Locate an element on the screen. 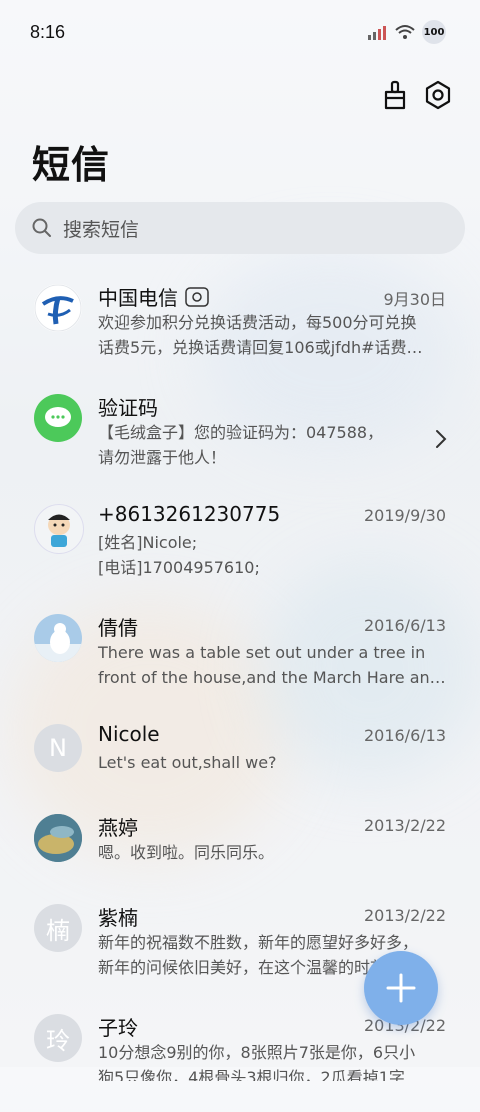 The image size is (480, 1112). message-date: 9月30日 is located at coordinates (414, 299).